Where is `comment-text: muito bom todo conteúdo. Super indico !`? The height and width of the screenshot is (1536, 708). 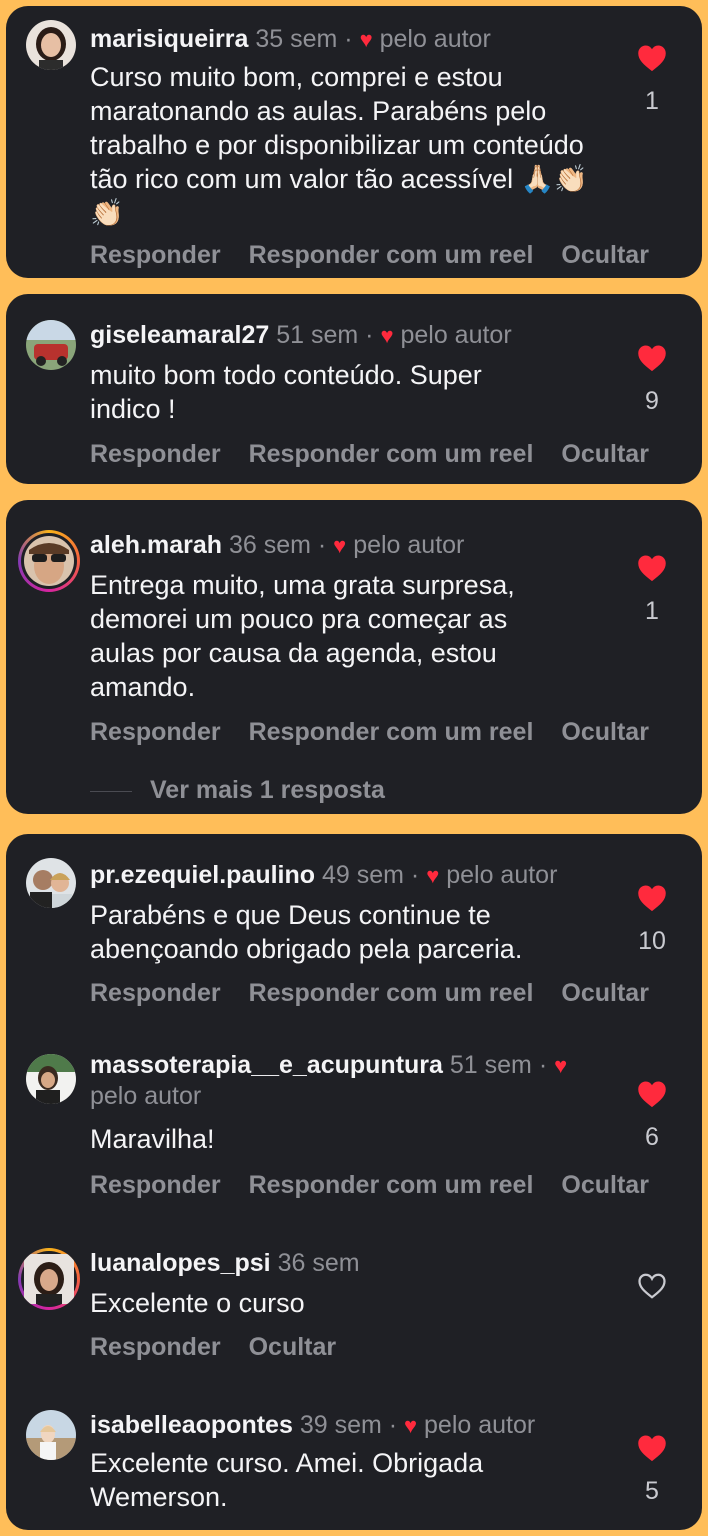 comment-text: muito bom todo conteúdo. Super indico ! is located at coordinates (286, 392).